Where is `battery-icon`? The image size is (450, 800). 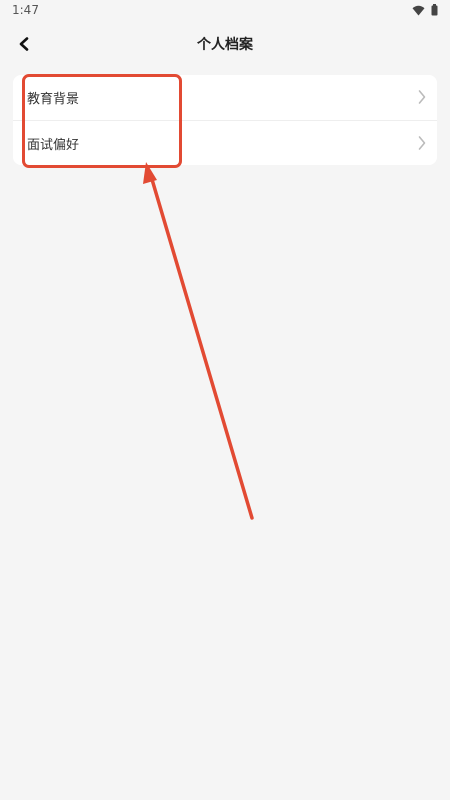 battery-icon is located at coordinates (434, 10).